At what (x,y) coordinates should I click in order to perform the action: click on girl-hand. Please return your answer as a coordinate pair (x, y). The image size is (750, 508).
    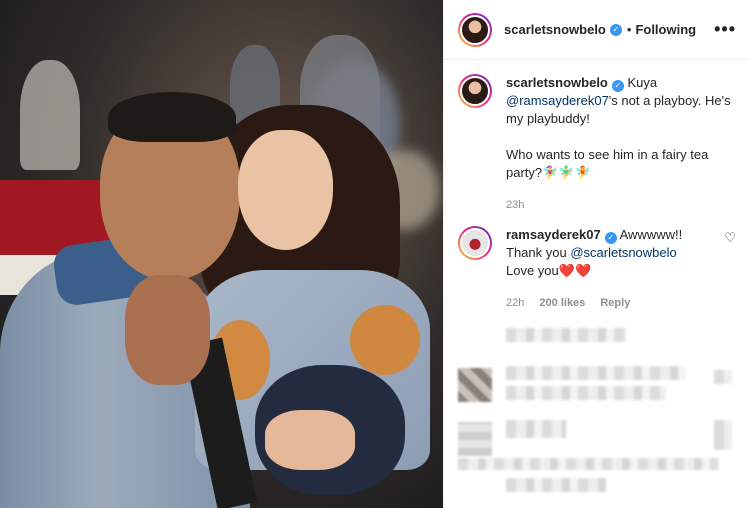
    Looking at the image, I should click on (310, 440).